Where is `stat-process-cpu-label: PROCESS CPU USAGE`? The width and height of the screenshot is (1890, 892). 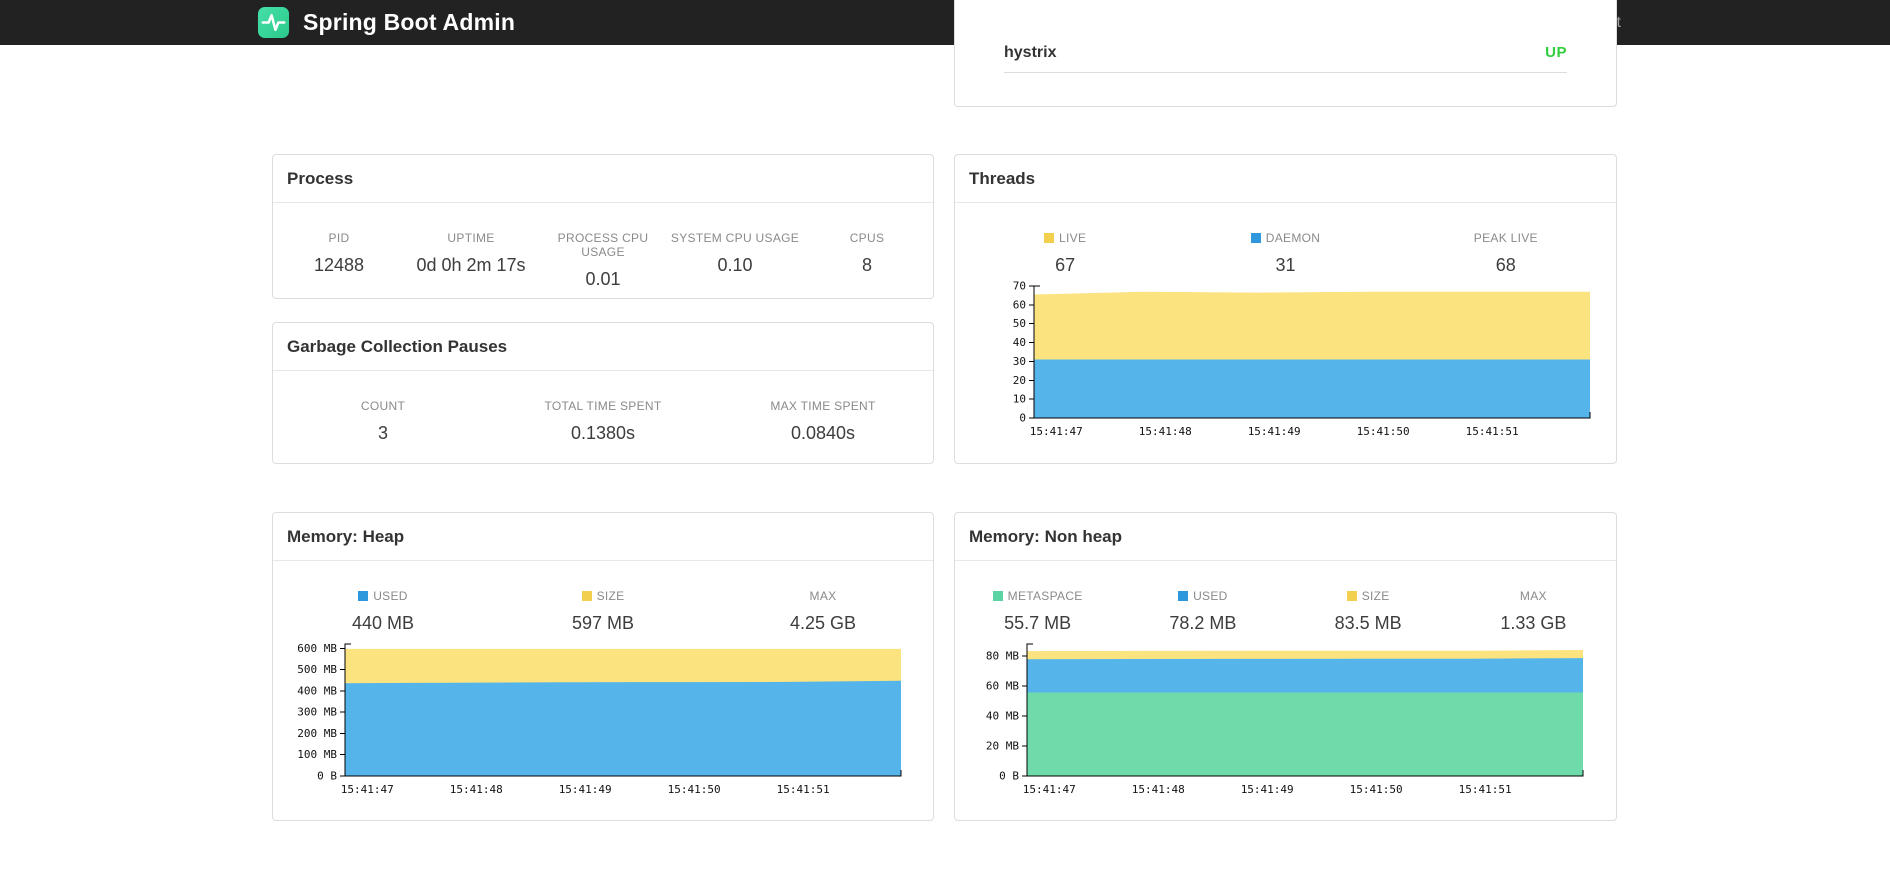
stat-process-cpu-label: PROCESS CPU USAGE is located at coordinates (603, 245).